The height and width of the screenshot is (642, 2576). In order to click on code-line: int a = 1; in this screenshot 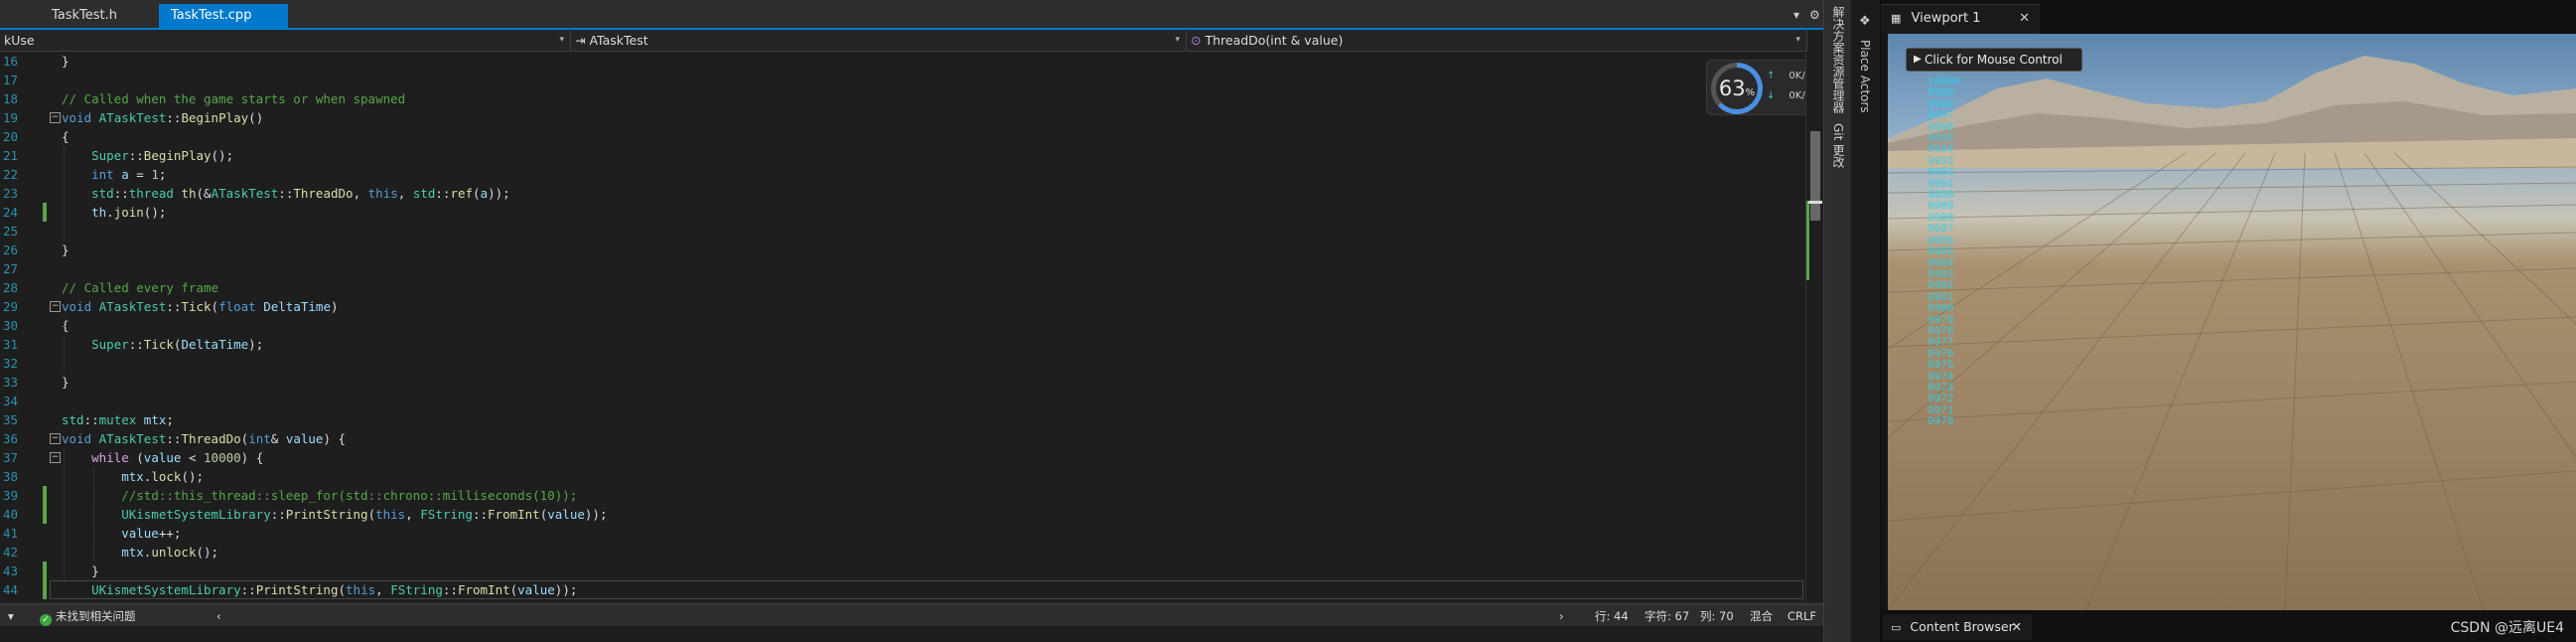, I will do `click(114, 174)`.